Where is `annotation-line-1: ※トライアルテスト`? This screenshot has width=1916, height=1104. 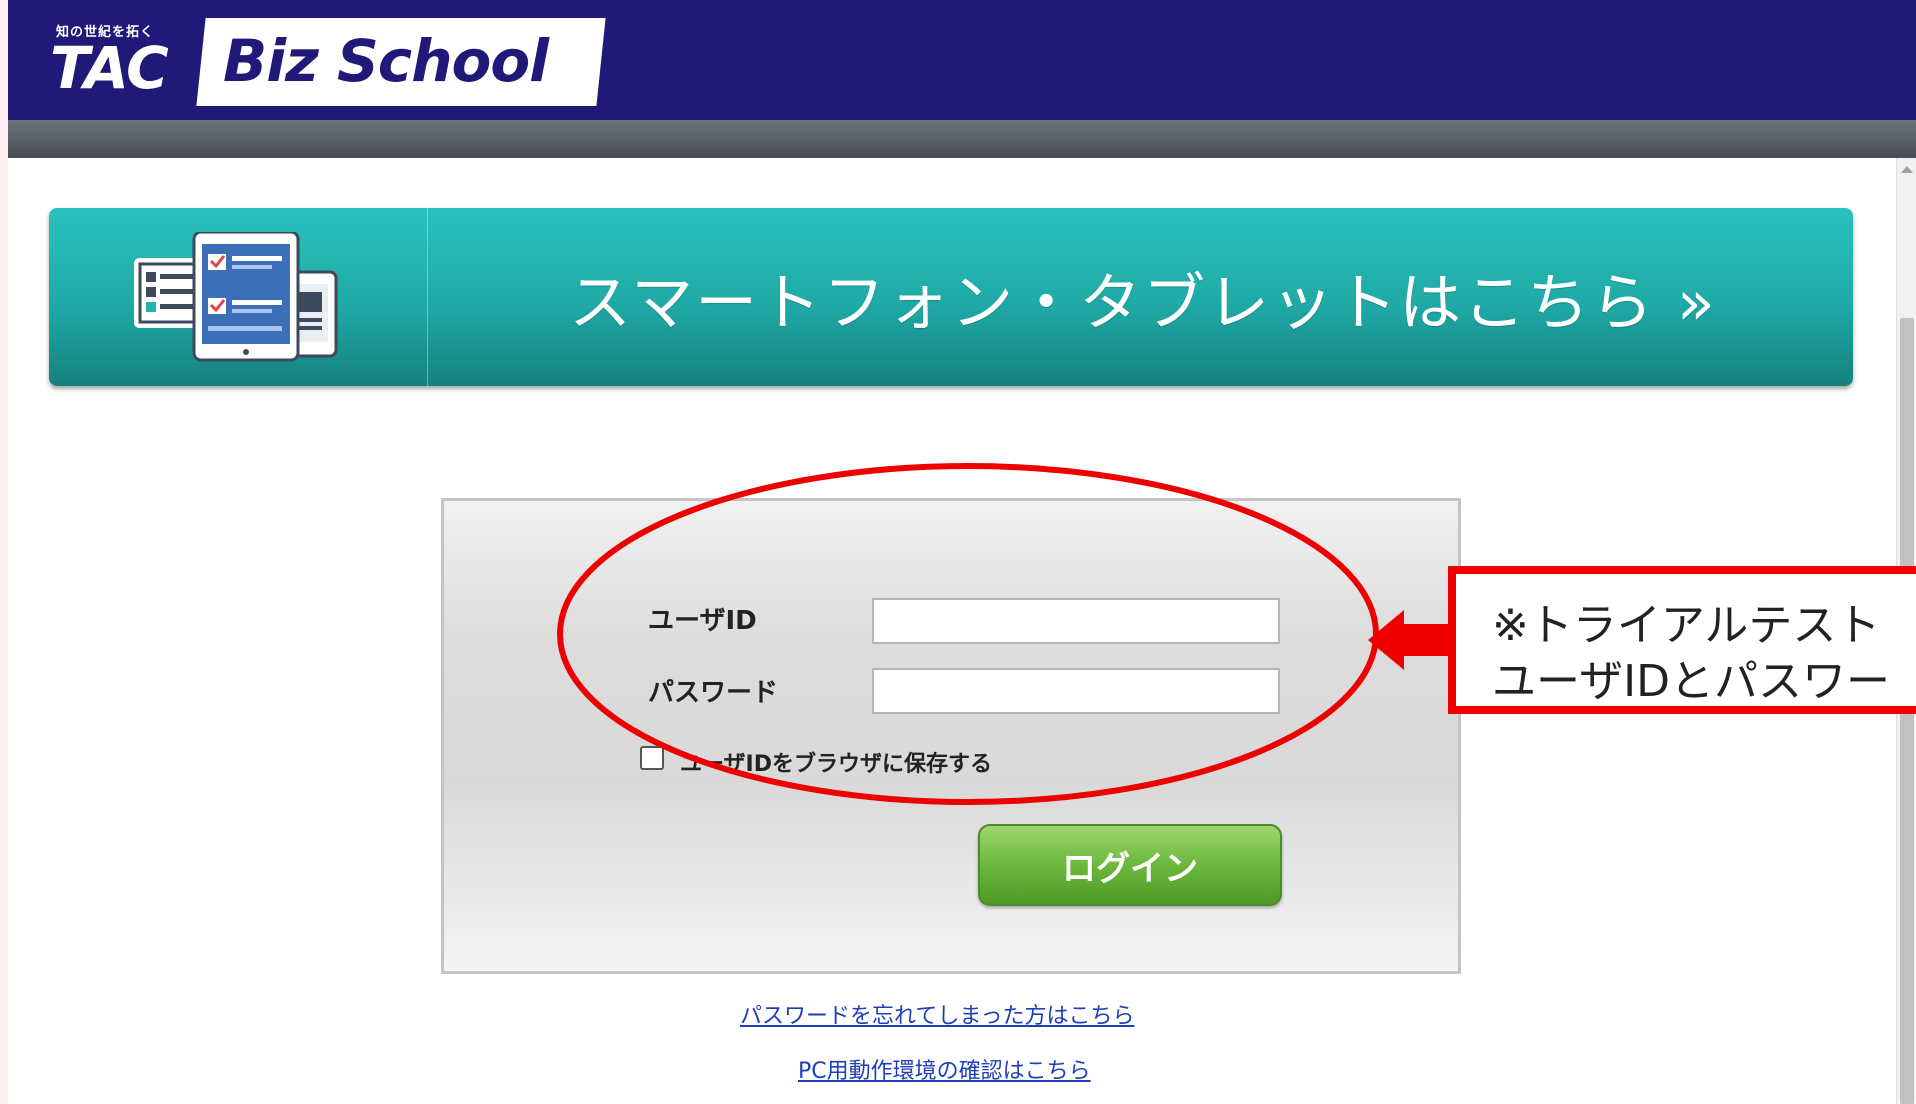
annotation-line-1: ※トライアルテスト is located at coordinates (1686, 625).